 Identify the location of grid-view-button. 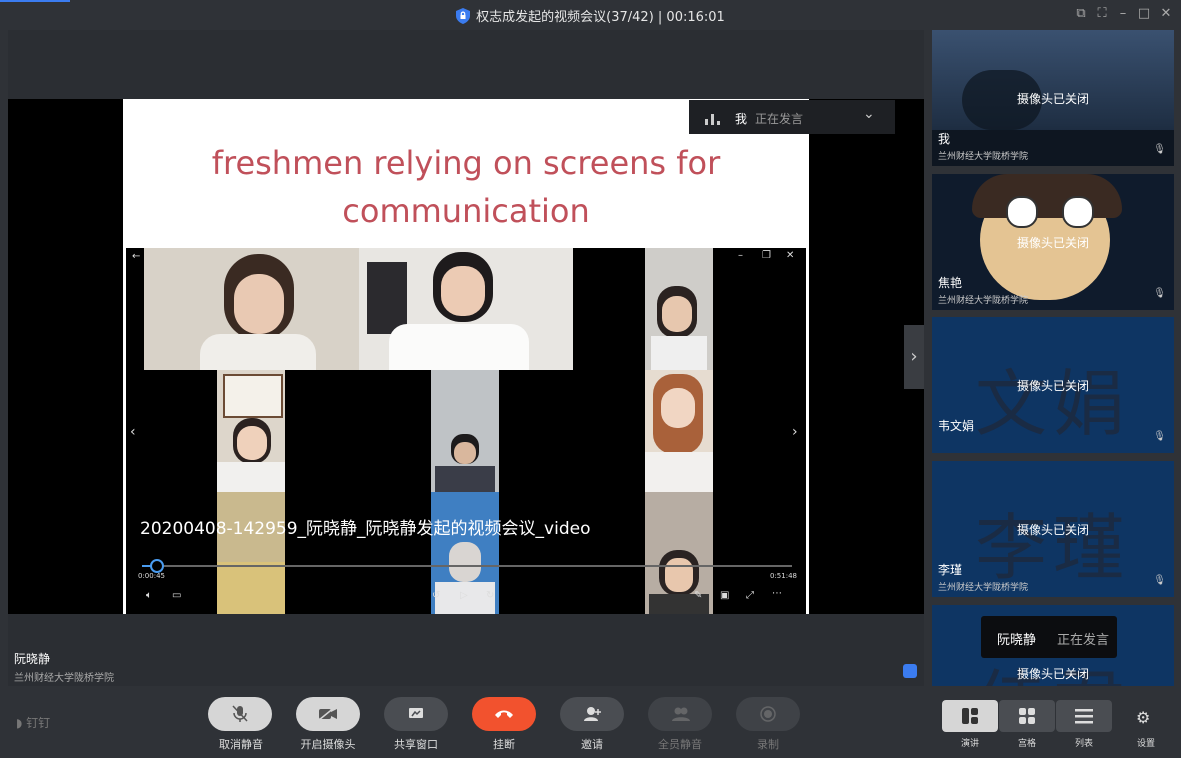
(1027, 716).